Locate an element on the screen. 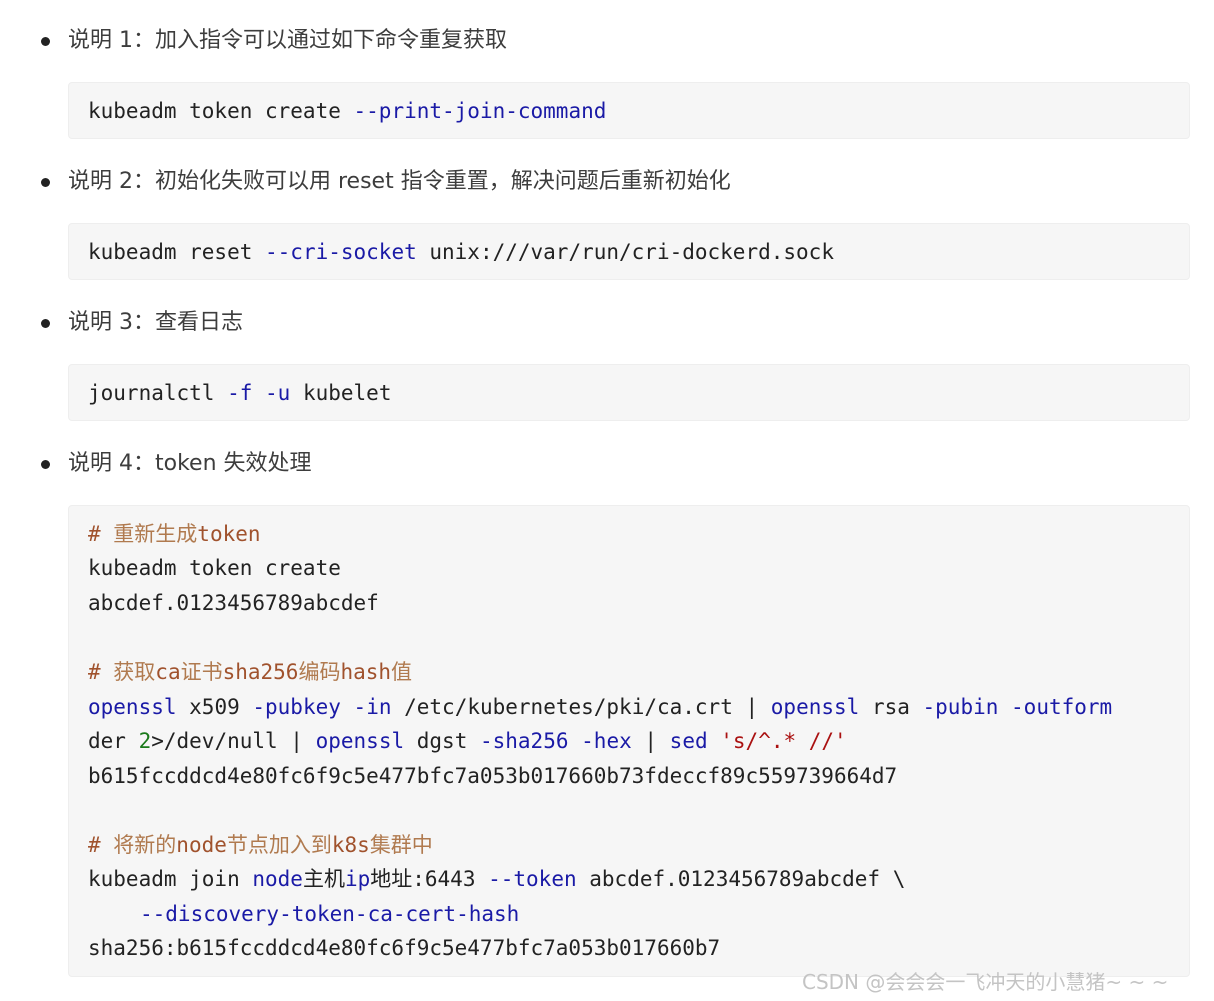 Image resolution: width=1214 pixels, height=1001 pixels. watermark: CSDN @会会会一飞冲天的小慧猪~ ~ ~ is located at coordinates (985, 982).